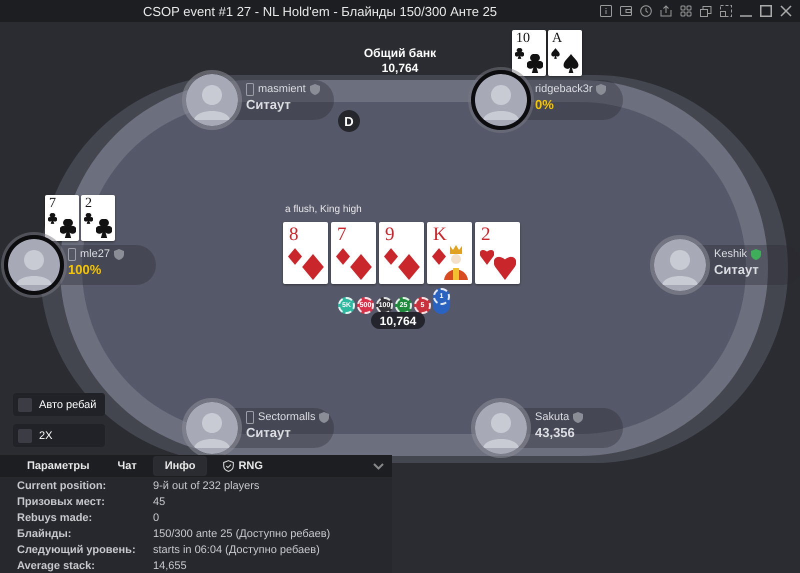  What do you see at coordinates (55, 518) in the screenshot?
I see `info-label: Rebuys made:` at bounding box center [55, 518].